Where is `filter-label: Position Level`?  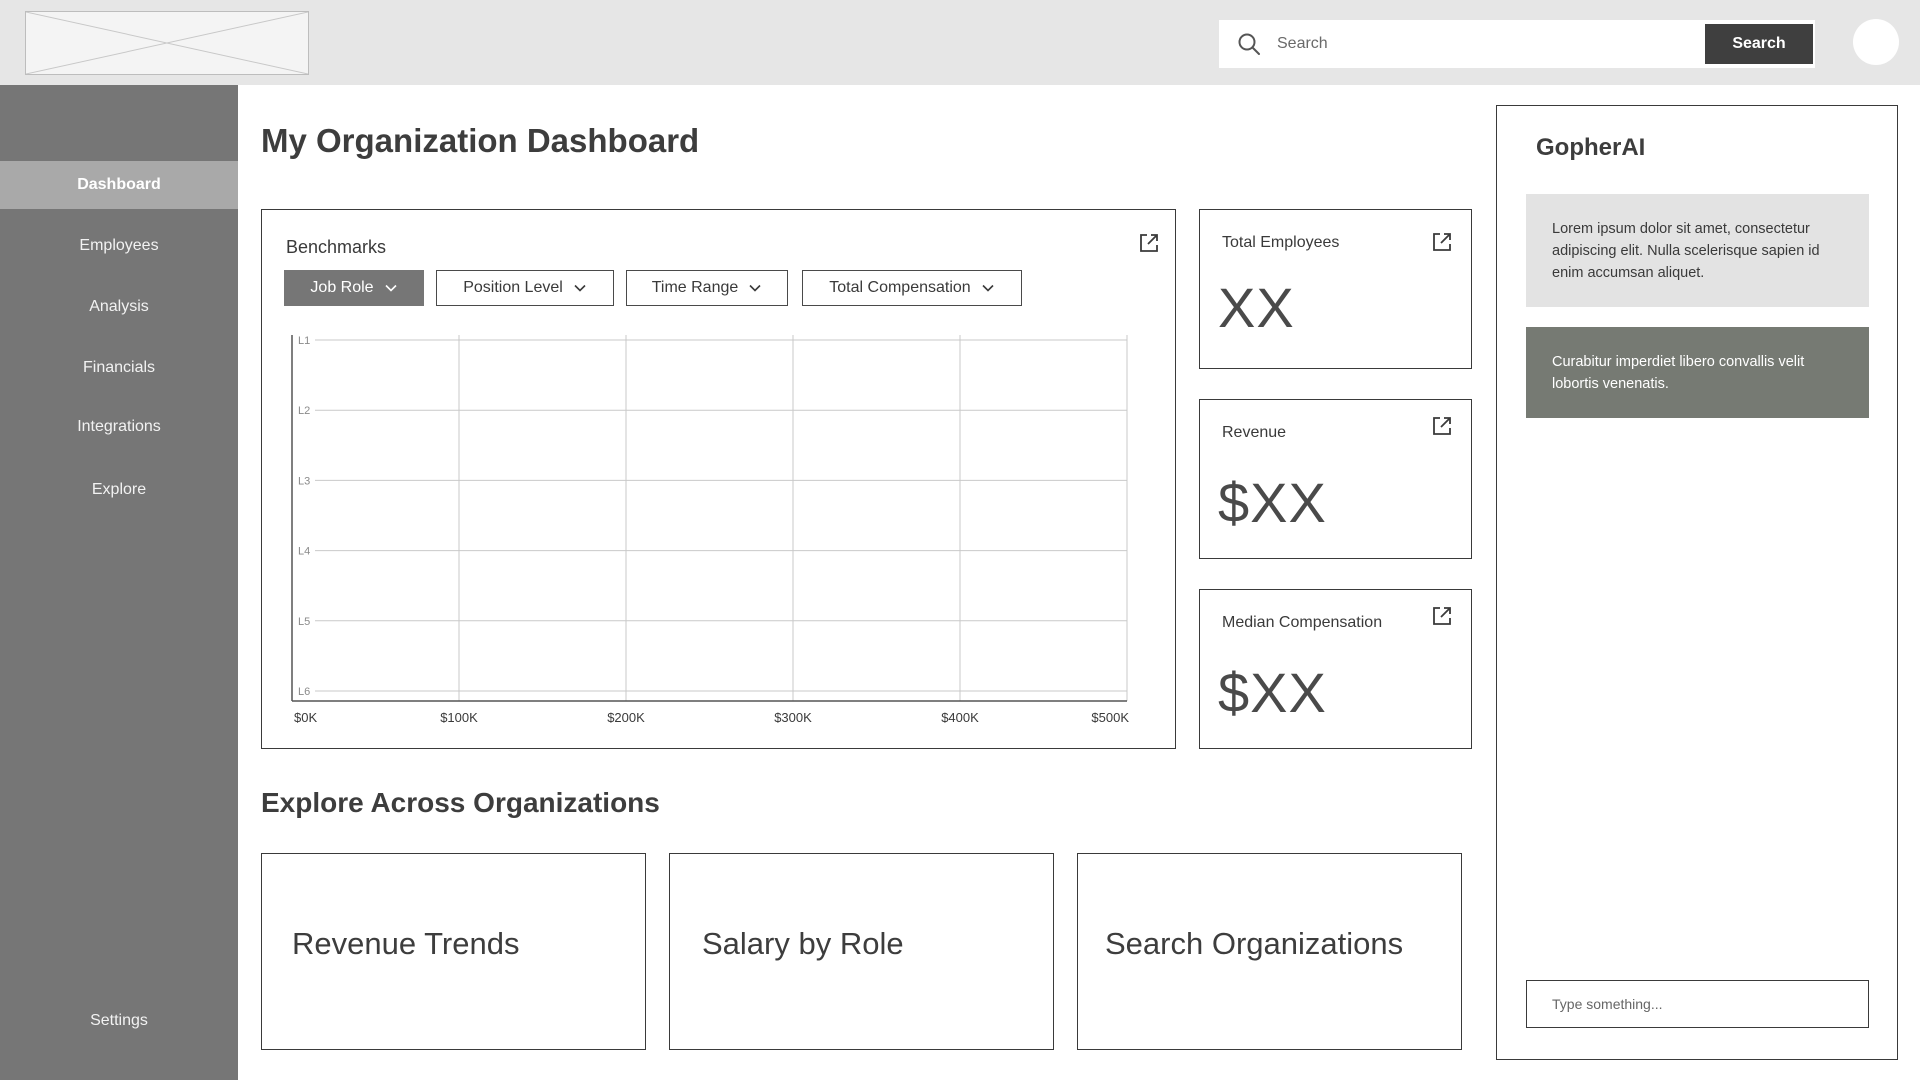
filter-label: Position Level is located at coordinates (513, 287).